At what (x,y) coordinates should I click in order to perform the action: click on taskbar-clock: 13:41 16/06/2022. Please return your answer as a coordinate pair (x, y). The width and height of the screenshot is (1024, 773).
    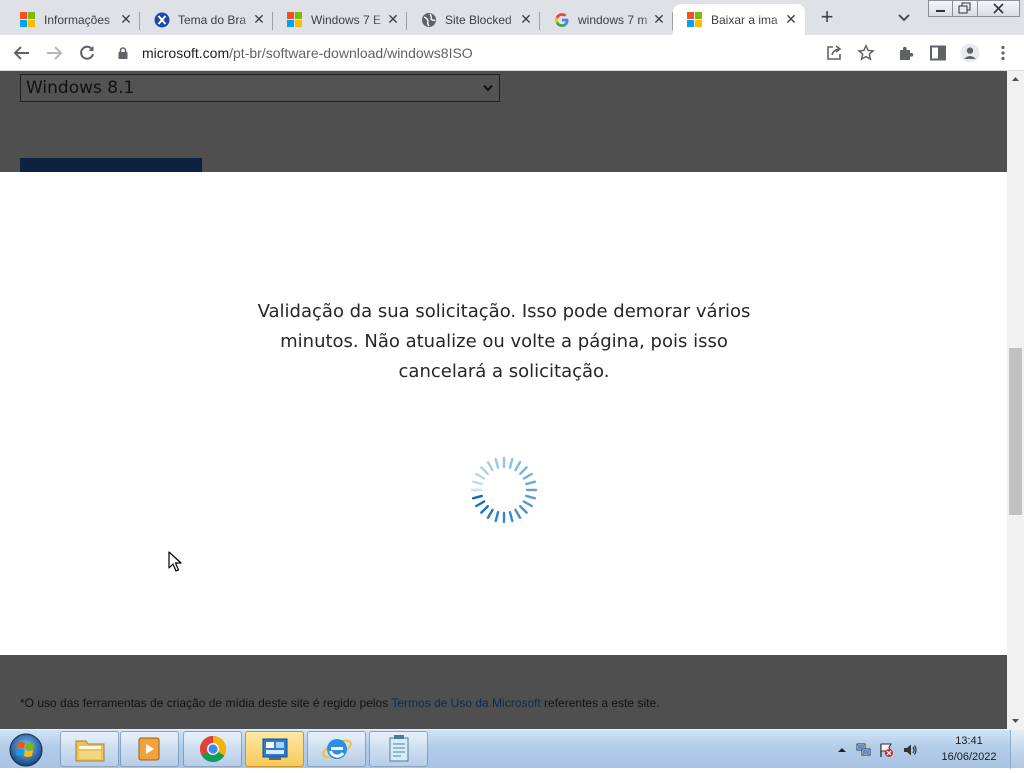
    Looking at the image, I should click on (969, 749).